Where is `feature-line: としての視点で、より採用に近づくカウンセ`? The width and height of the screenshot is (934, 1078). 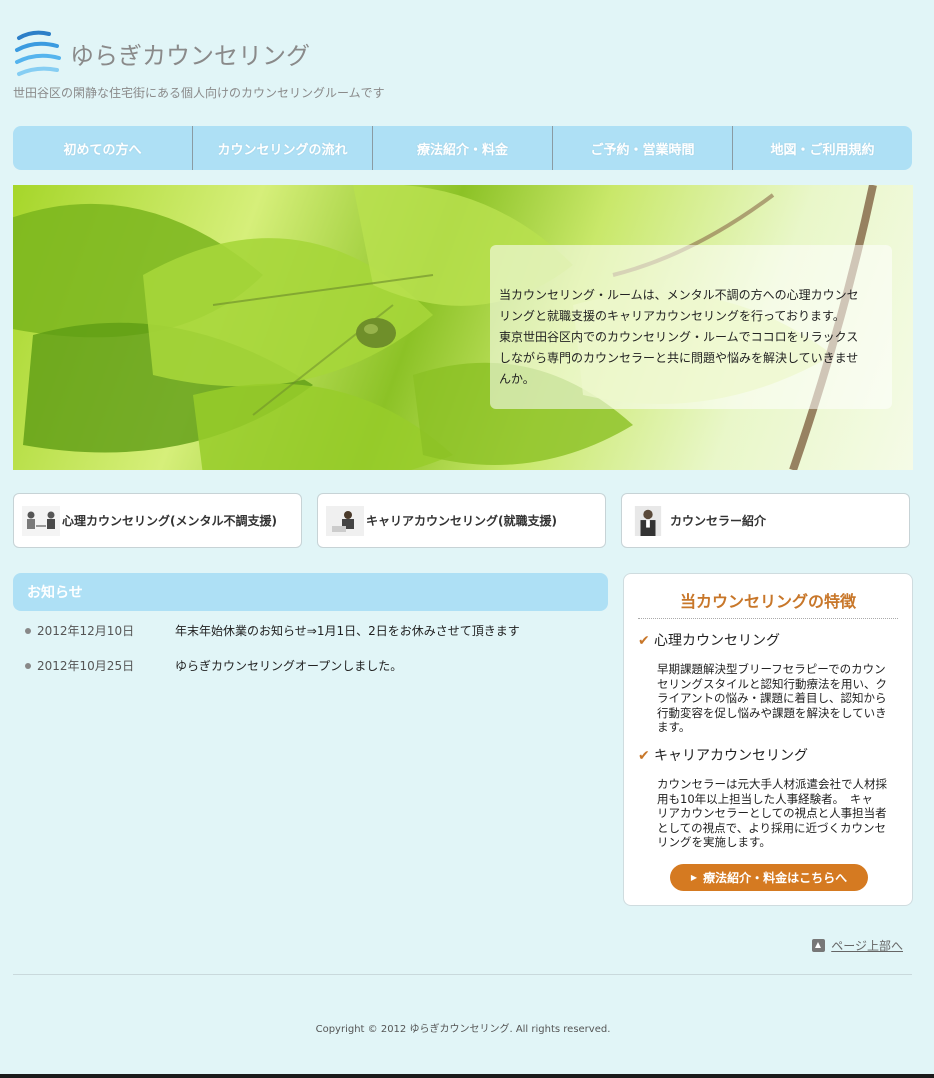 feature-line: としての視点で、より採用に近づくカウンセ is located at coordinates (771, 827).